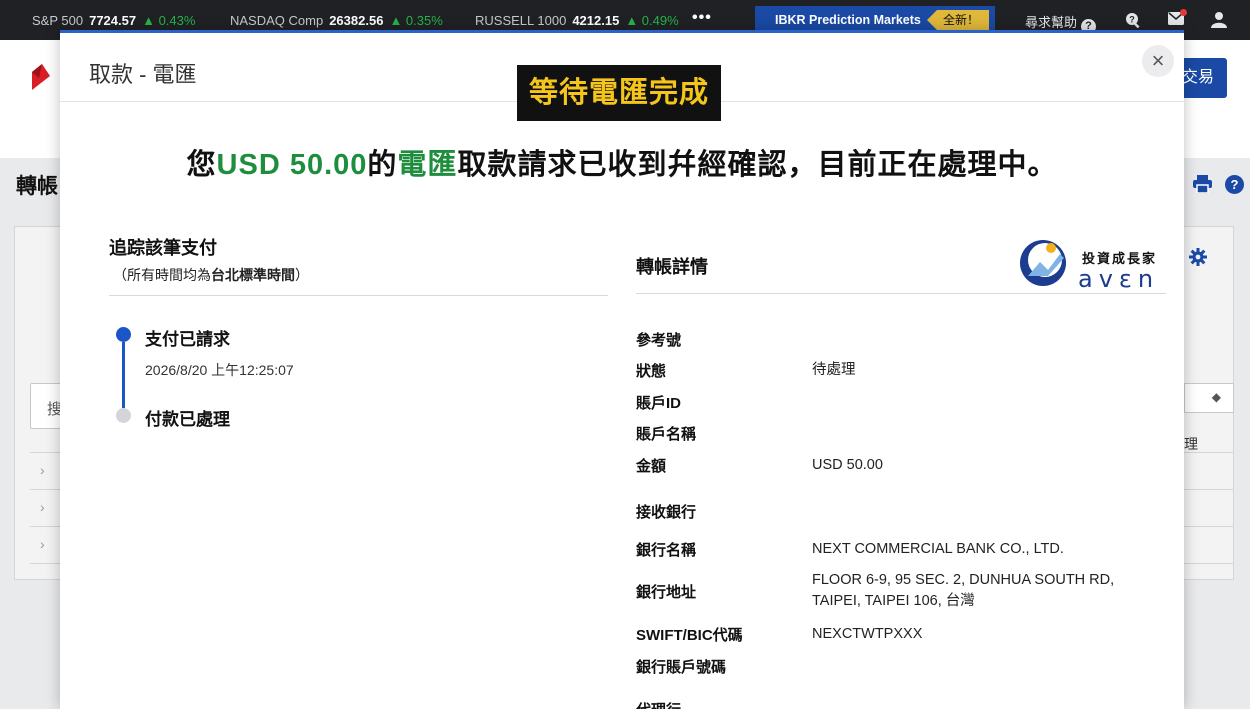  I want to click on ticker-value: 26382.56, so click(356, 20).